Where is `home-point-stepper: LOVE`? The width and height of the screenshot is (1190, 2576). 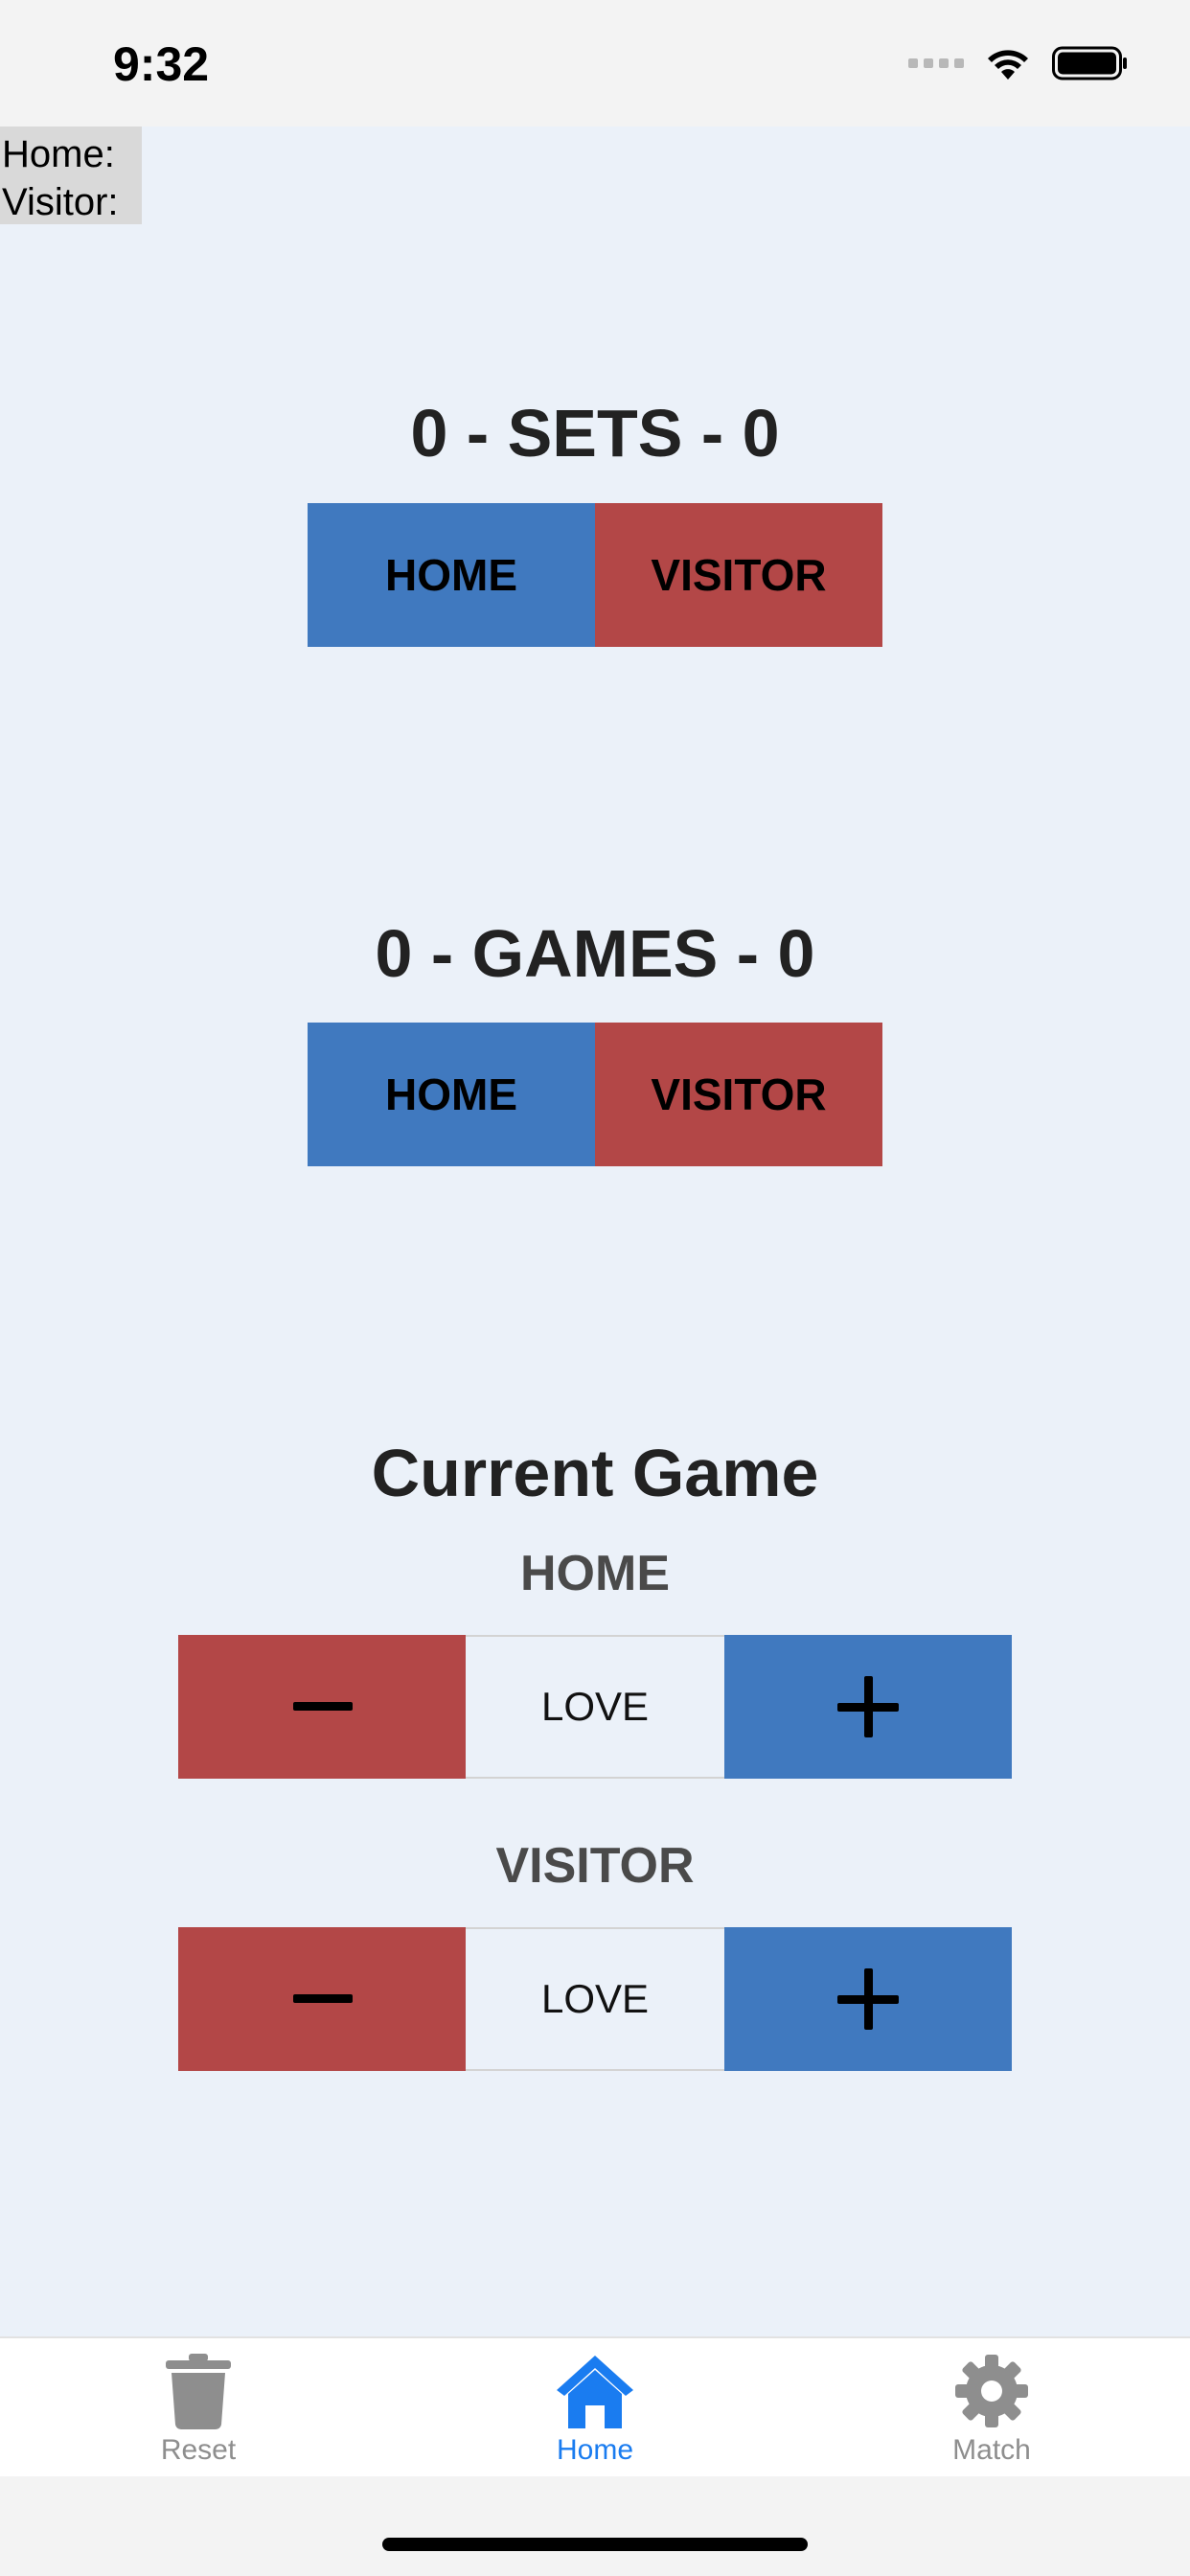
home-point-stepper: LOVE is located at coordinates (595, 1707).